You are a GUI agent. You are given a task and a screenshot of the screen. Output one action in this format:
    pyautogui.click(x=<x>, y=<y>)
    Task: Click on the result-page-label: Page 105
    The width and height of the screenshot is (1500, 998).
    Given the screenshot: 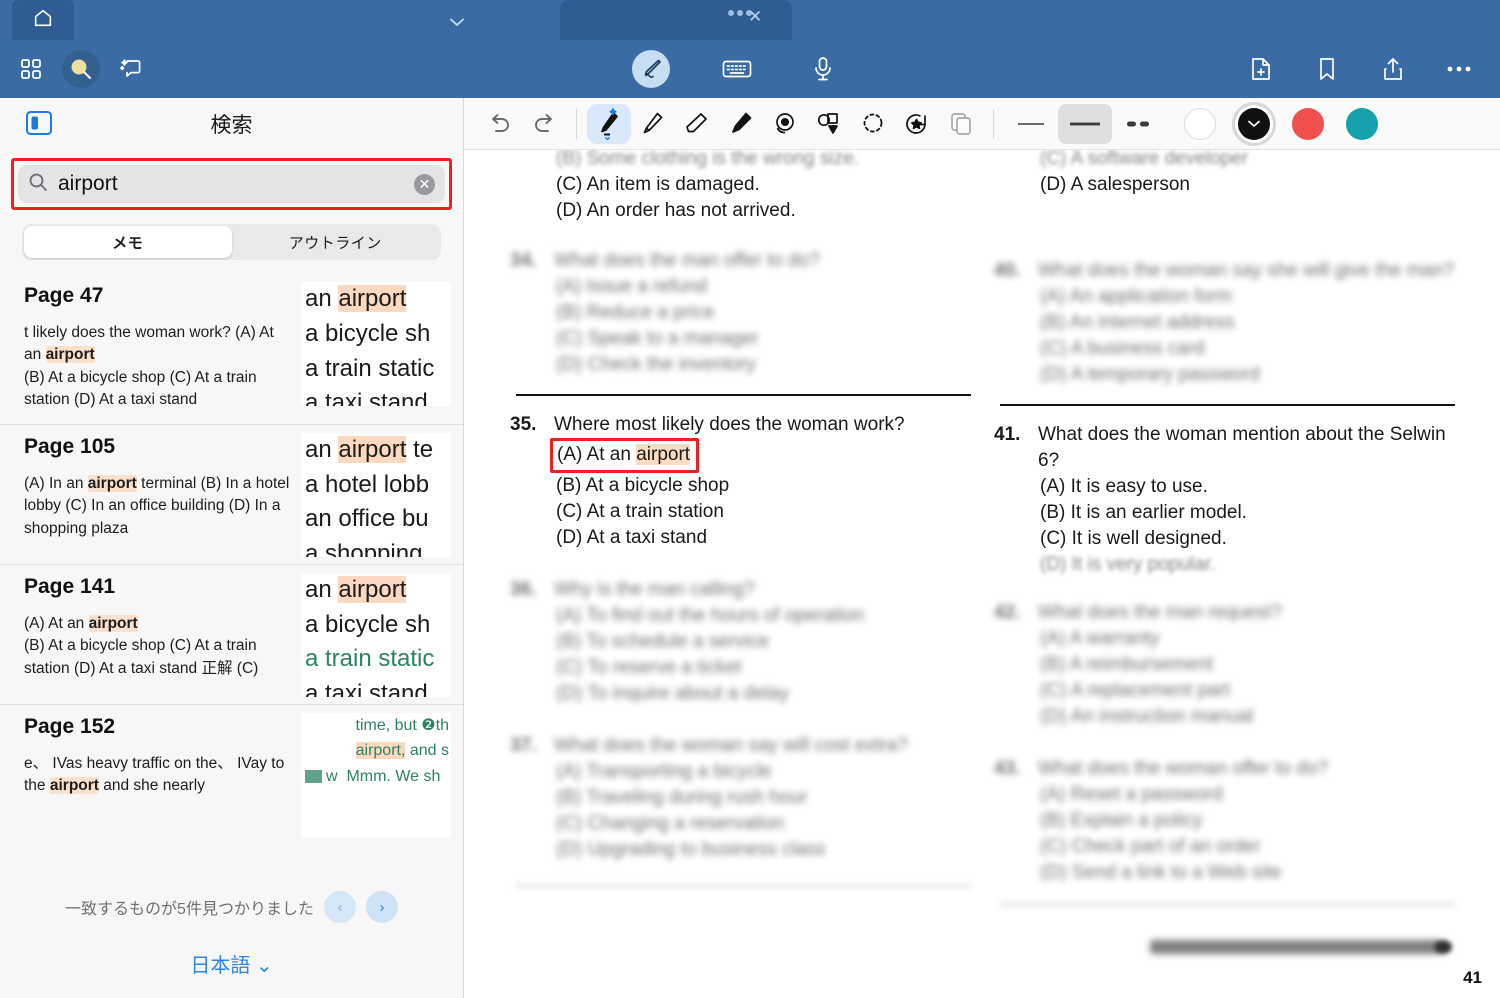 What is the action you would take?
    pyautogui.click(x=70, y=446)
    